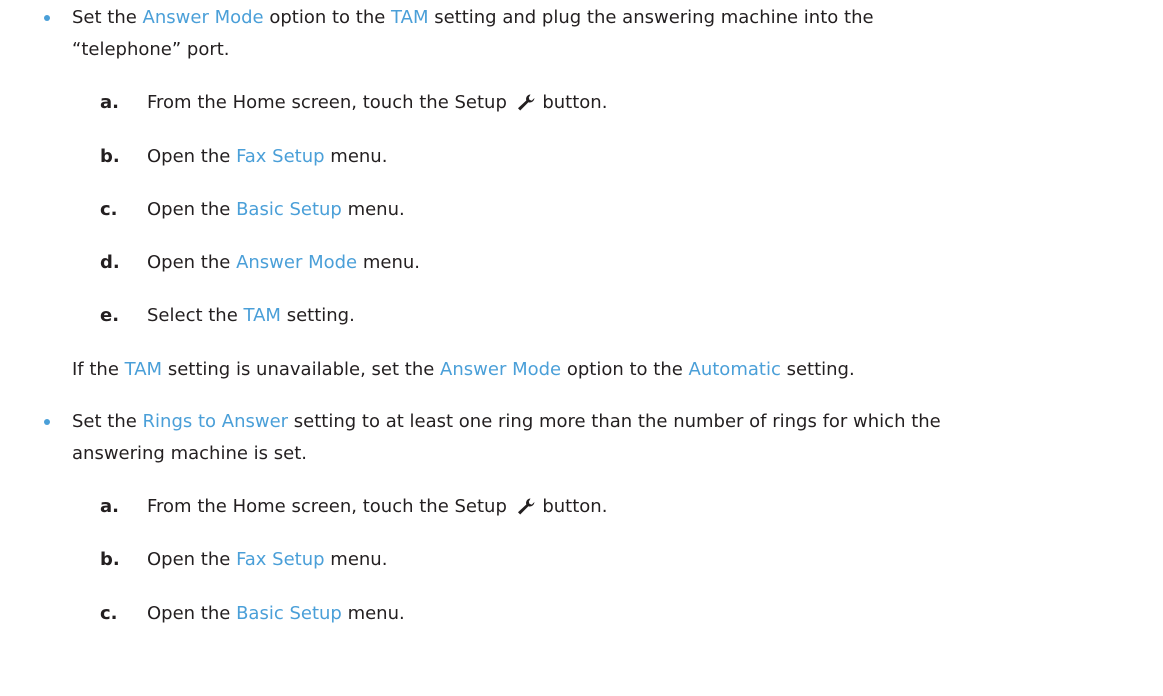  What do you see at coordinates (151, 49) in the screenshot?
I see `bullet1-line2: “telephone” port.` at bounding box center [151, 49].